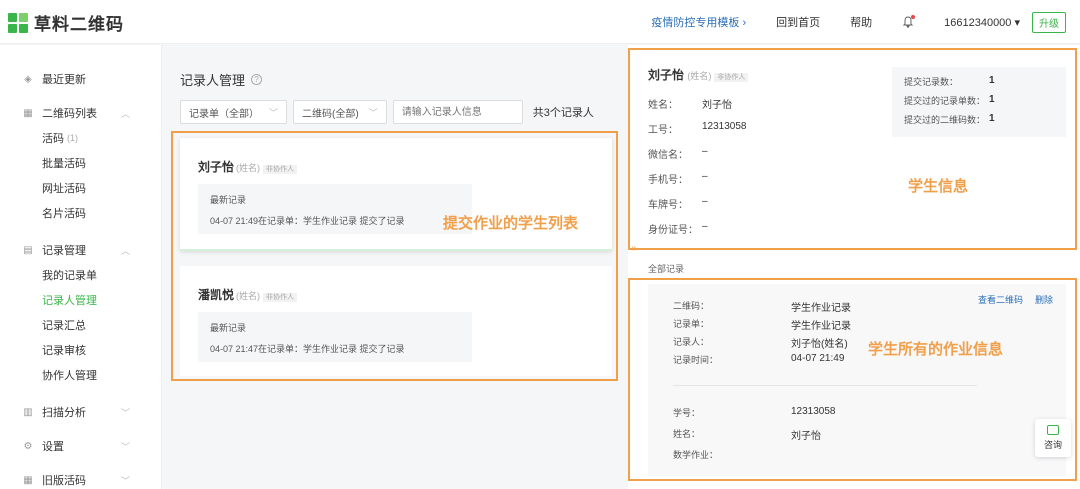 This screenshot has width=1080, height=489. What do you see at coordinates (64, 80) in the screenshot?
I see `sidebar-item-label: 最近更新` at bounding box center [64, 80].